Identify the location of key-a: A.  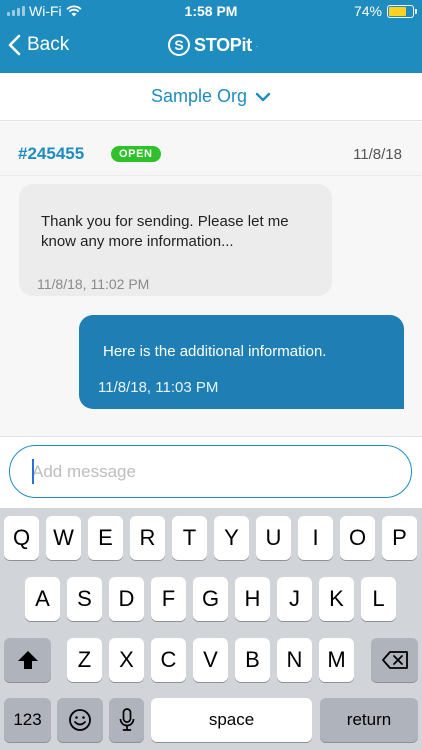
(42, 599).